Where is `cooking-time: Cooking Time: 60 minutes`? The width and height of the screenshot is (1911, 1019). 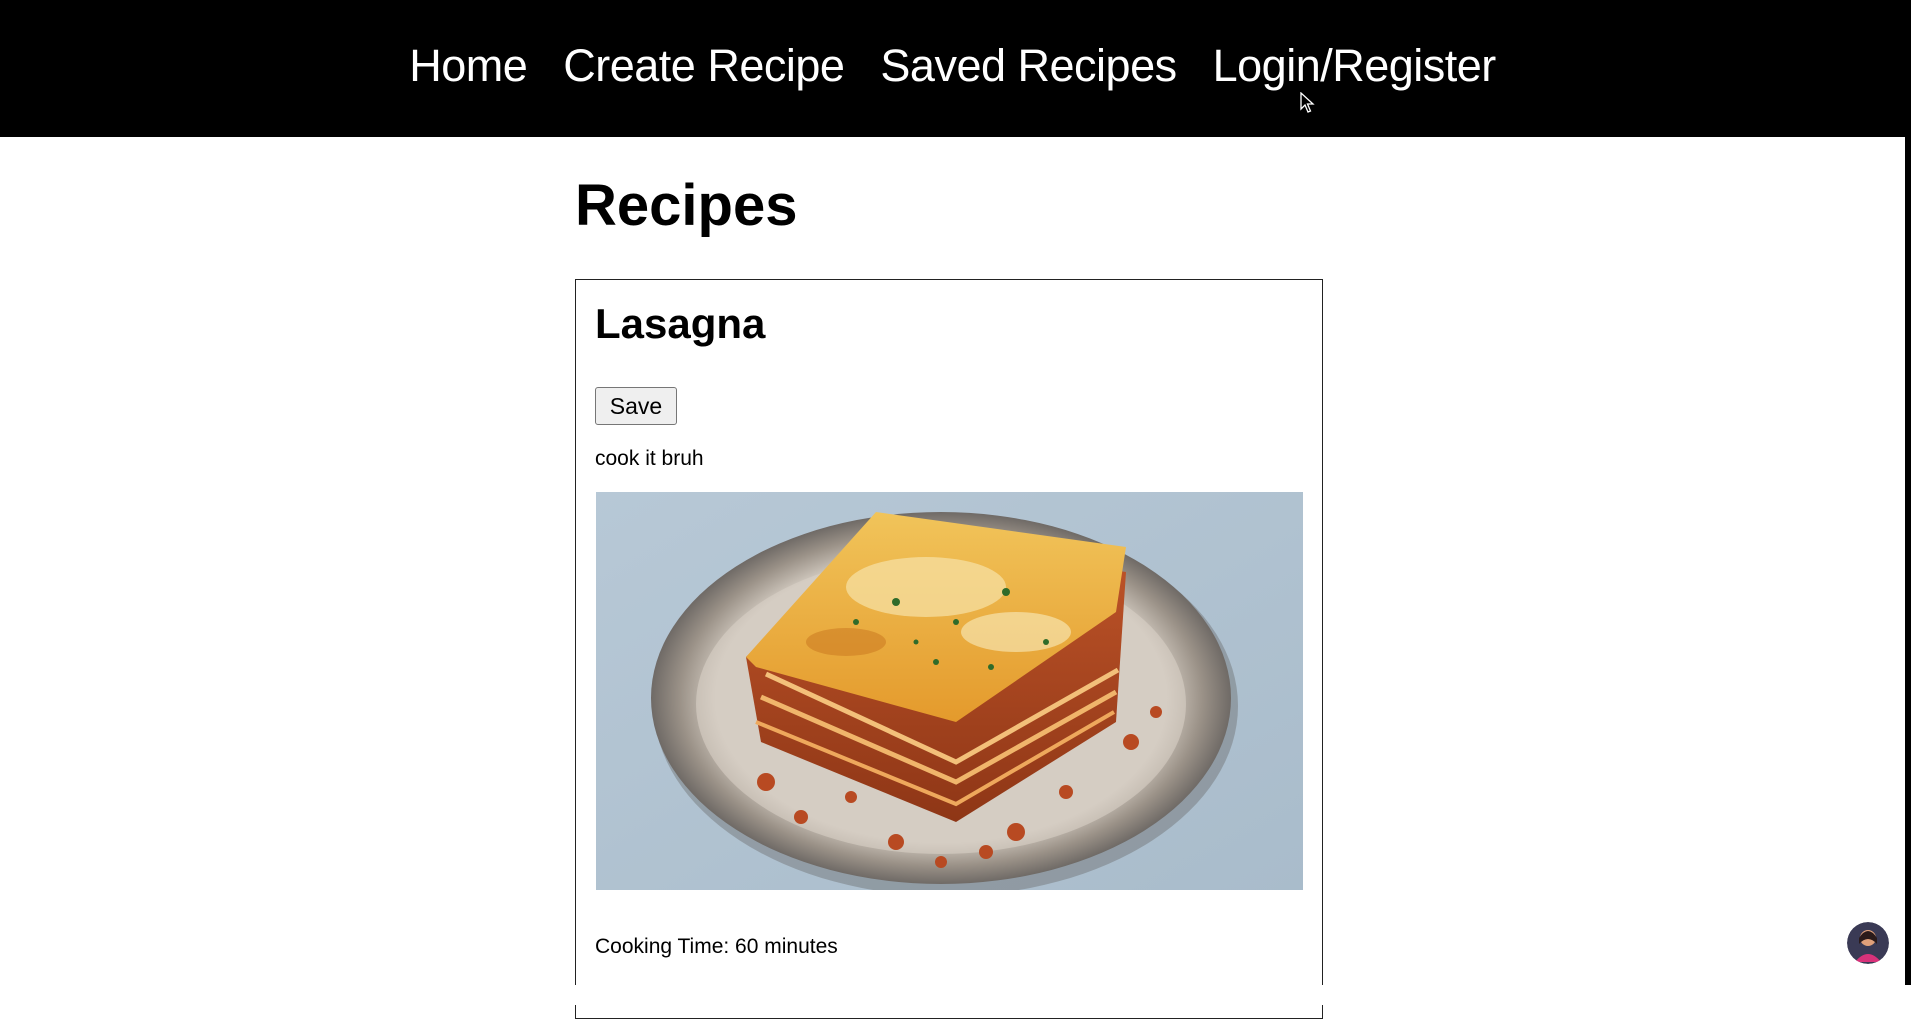
cooking-time: Cooking Time: 60 minutes is located at coordinates (716, 947).